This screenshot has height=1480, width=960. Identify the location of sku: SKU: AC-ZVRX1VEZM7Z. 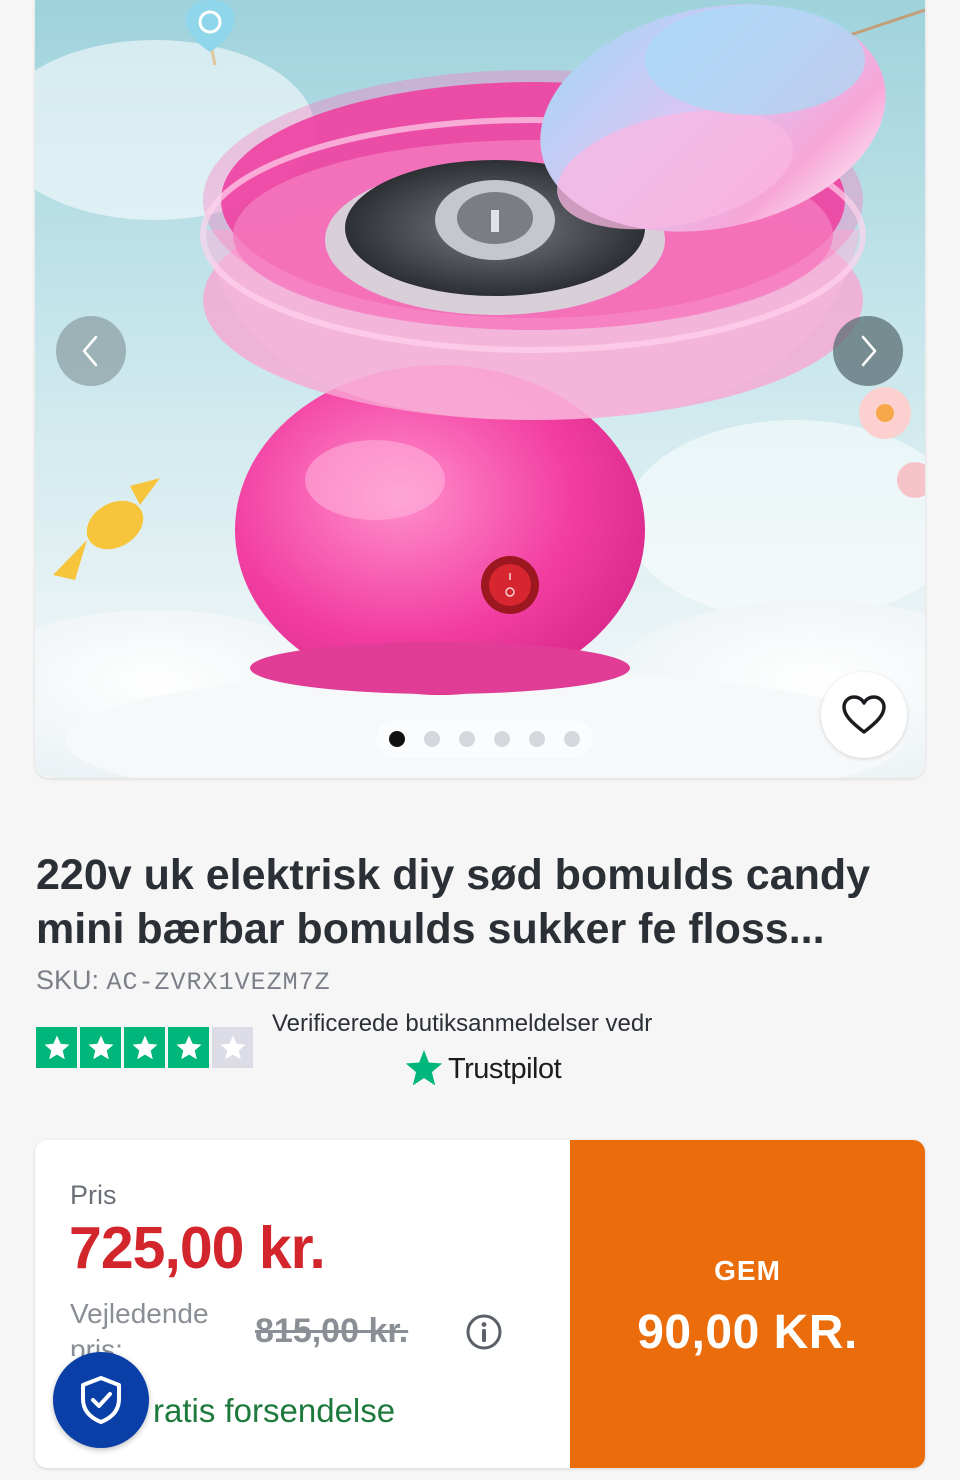
(183, 981).